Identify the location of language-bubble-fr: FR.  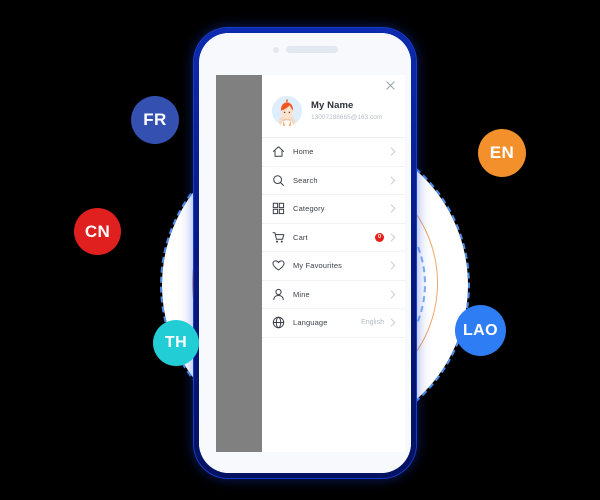
(155, 120).